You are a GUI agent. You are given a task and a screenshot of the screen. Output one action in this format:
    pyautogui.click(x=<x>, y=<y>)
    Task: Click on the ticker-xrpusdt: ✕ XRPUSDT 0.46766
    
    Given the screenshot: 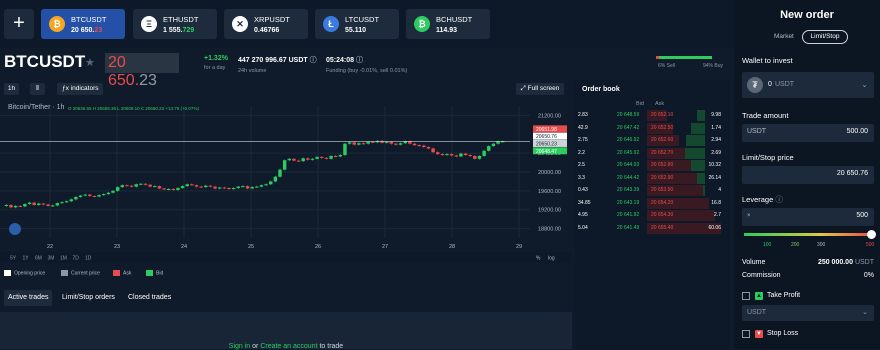 What is the action you would take?
    pyautogui.click(x=266, y=24)
    